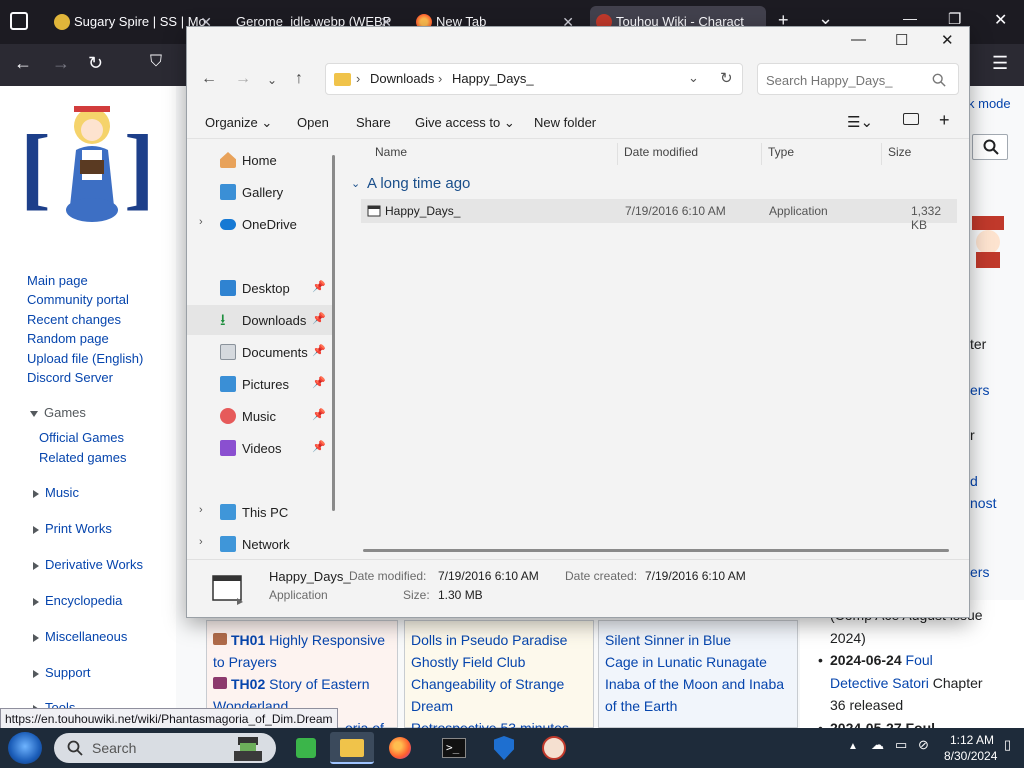  Describe the element at coordinates (165, 748) in the screenshot. I see `taskbar-search: Search` at that location.